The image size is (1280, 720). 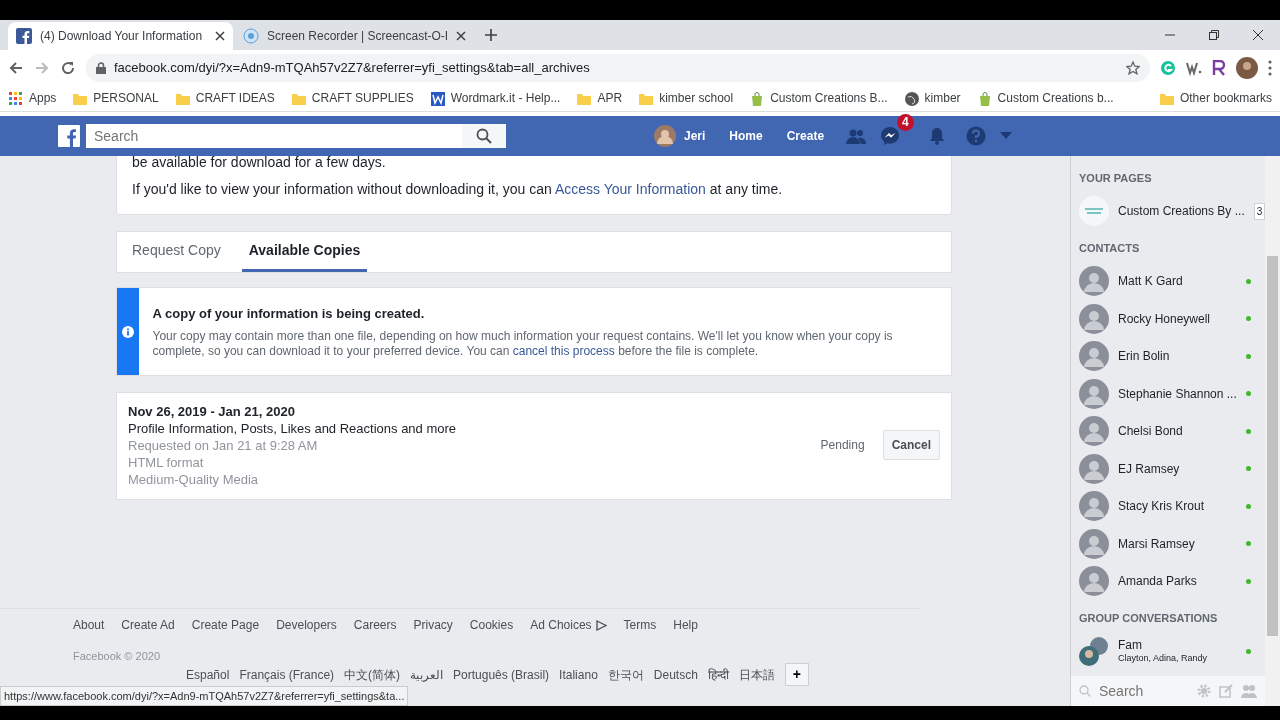 I want to click on new-tab-icon, so click(x=491, y=35).